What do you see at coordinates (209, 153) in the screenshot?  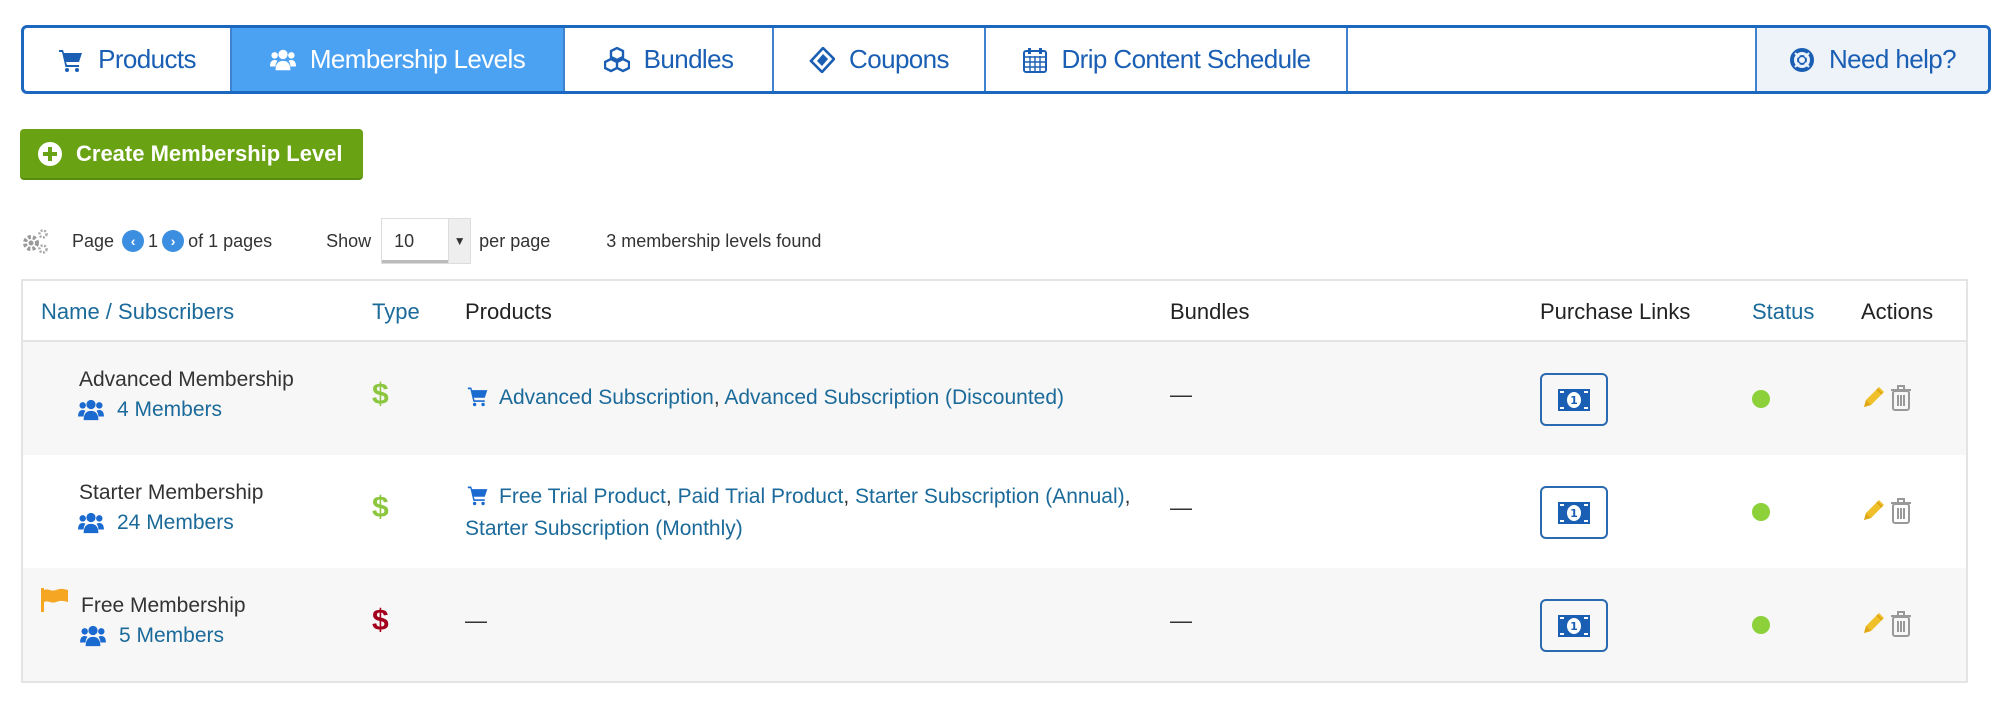 I see `create-button-label: Create Membership Level` at bounding box center [209, 153].